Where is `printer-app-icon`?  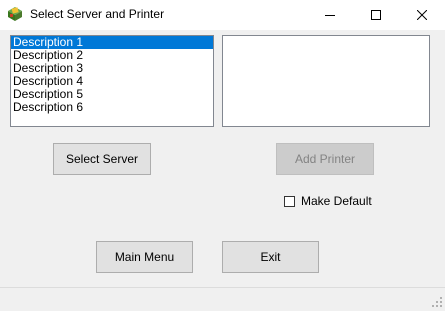
printer-app-icon is located at coordinates (15, 14).